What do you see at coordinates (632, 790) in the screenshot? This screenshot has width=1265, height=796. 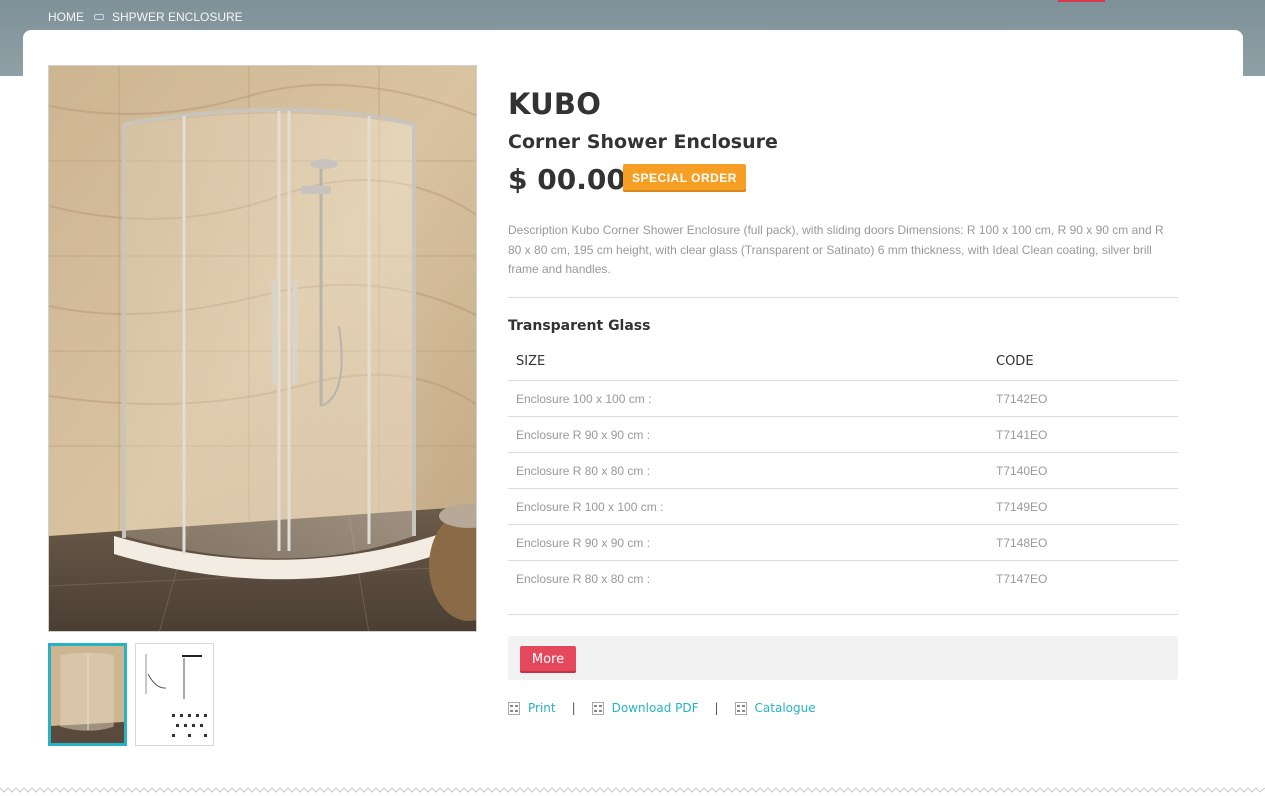 I see `bottom-zigzag-border` at bounding box center [632, 790].